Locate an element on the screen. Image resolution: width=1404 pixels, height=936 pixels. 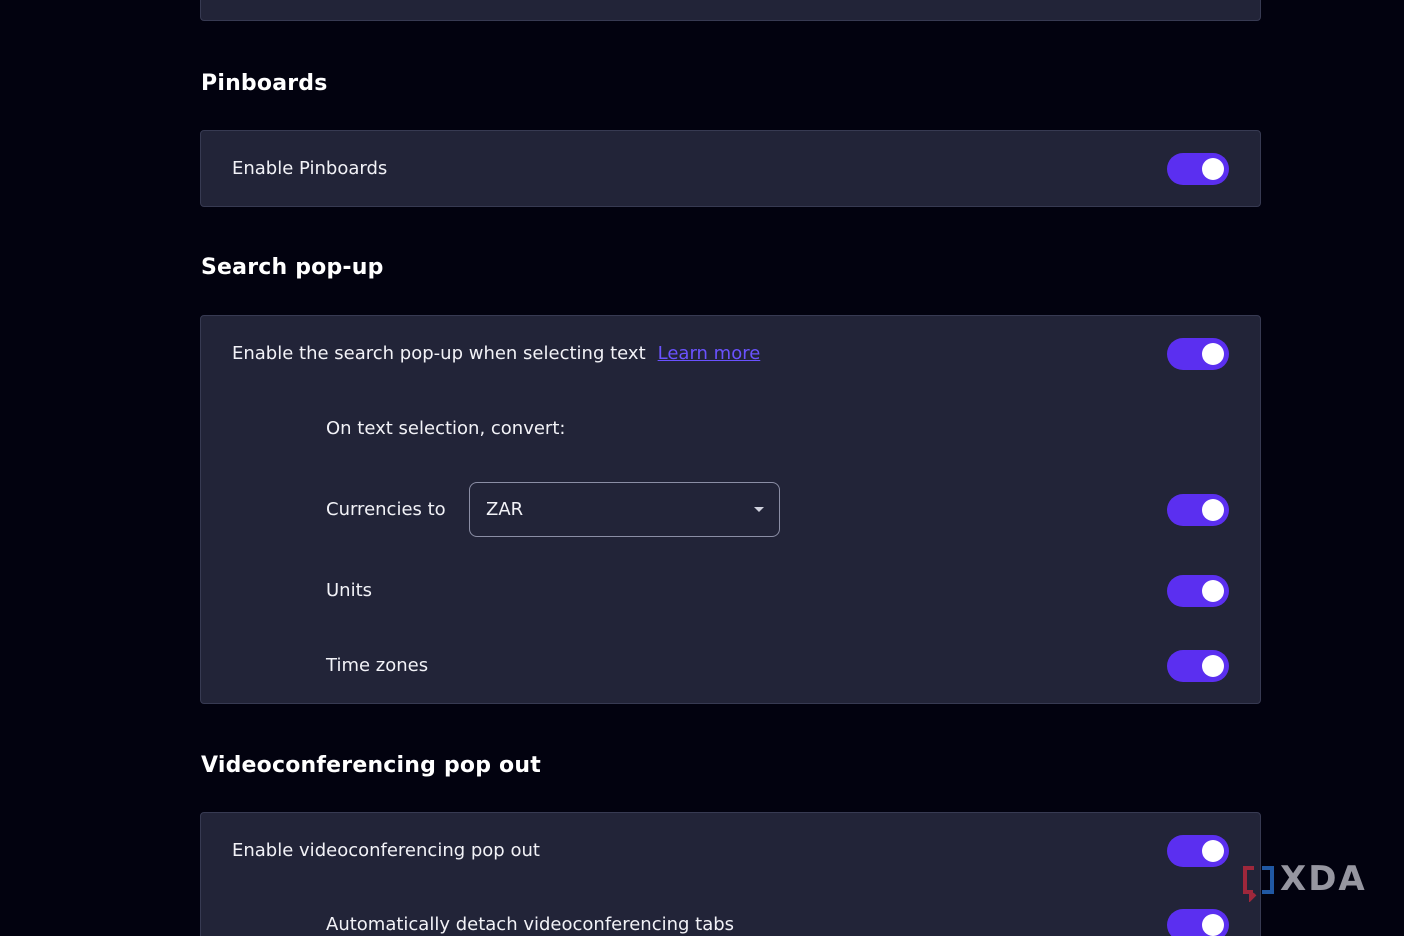
xda-logo-icon is located at coordinates (1259, 882).